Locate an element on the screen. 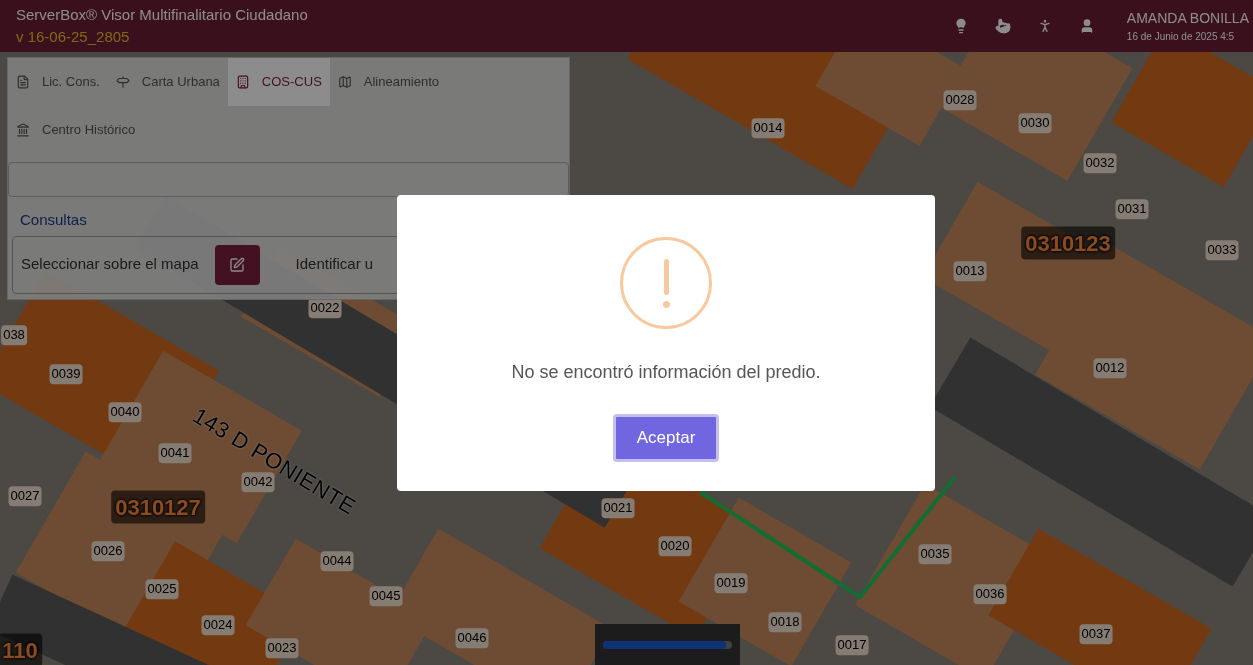 This screenshot has width=1253, height=665. user-name: AMANDA BONILLA is located at coordinates (1187, 18).